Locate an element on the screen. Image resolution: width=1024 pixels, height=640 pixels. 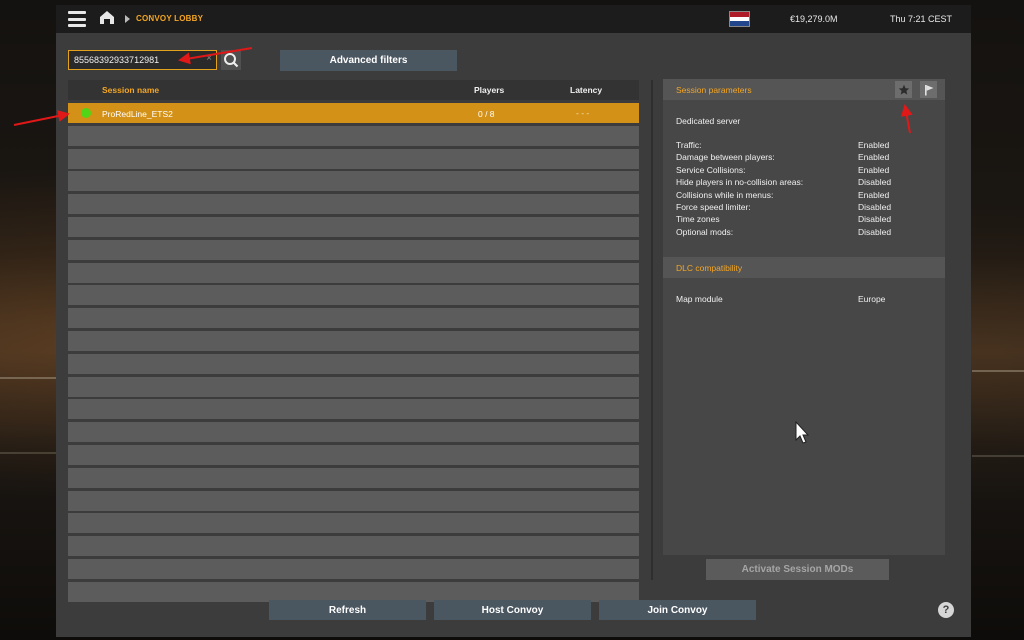
menu-icon is located at coordinates (77, 19).